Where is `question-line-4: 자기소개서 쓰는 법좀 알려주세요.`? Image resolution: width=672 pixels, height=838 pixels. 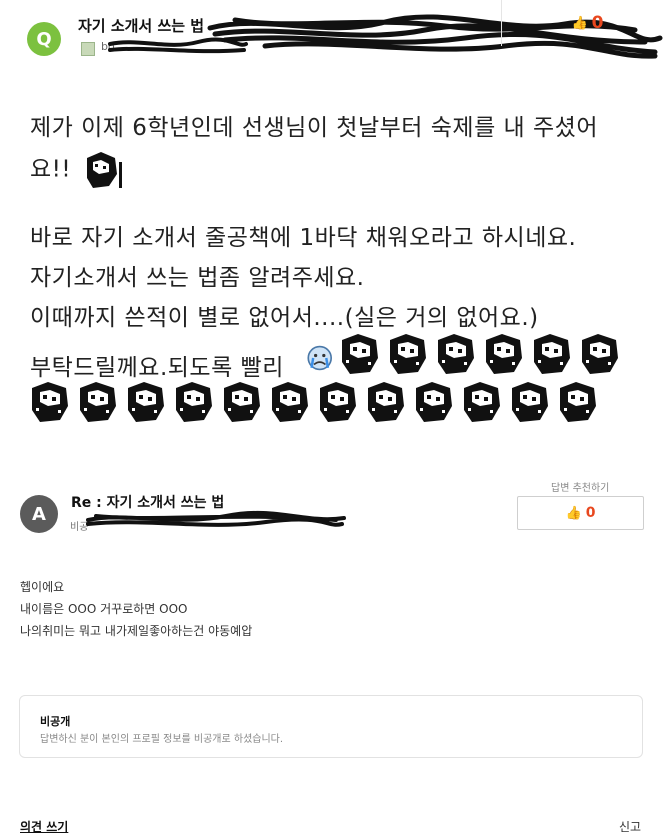 question-line-4: 자기소개서 쓰는 법좀 알려주세요. is located at coordinates (197, 278).